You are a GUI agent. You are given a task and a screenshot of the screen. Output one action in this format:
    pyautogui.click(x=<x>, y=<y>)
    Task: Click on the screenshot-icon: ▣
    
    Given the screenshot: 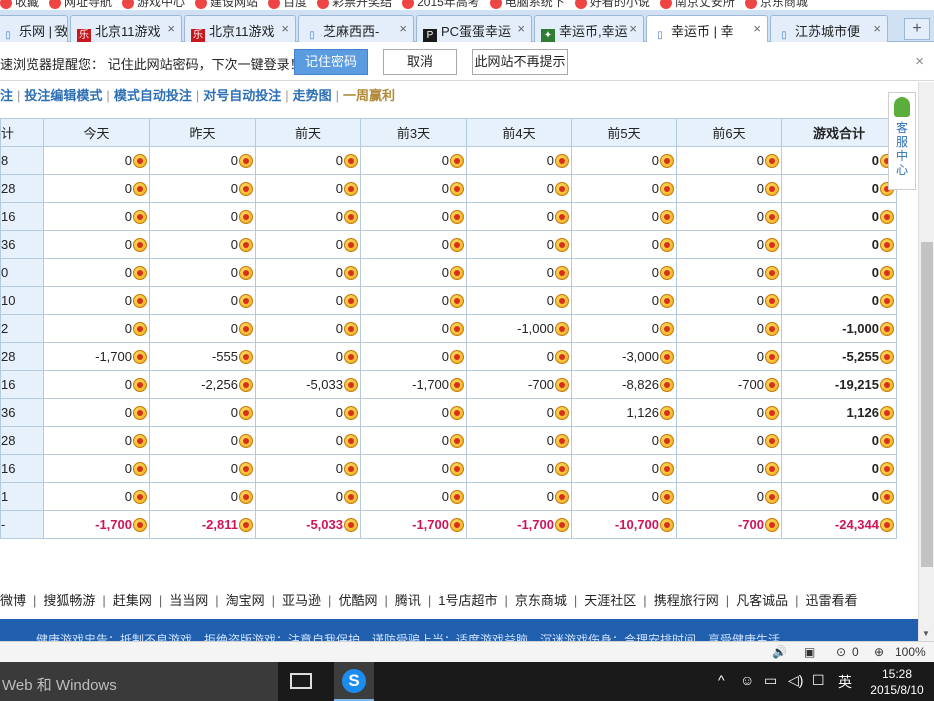 What is the action you would take?
    pyautogui.click(x=809, y=652)
    